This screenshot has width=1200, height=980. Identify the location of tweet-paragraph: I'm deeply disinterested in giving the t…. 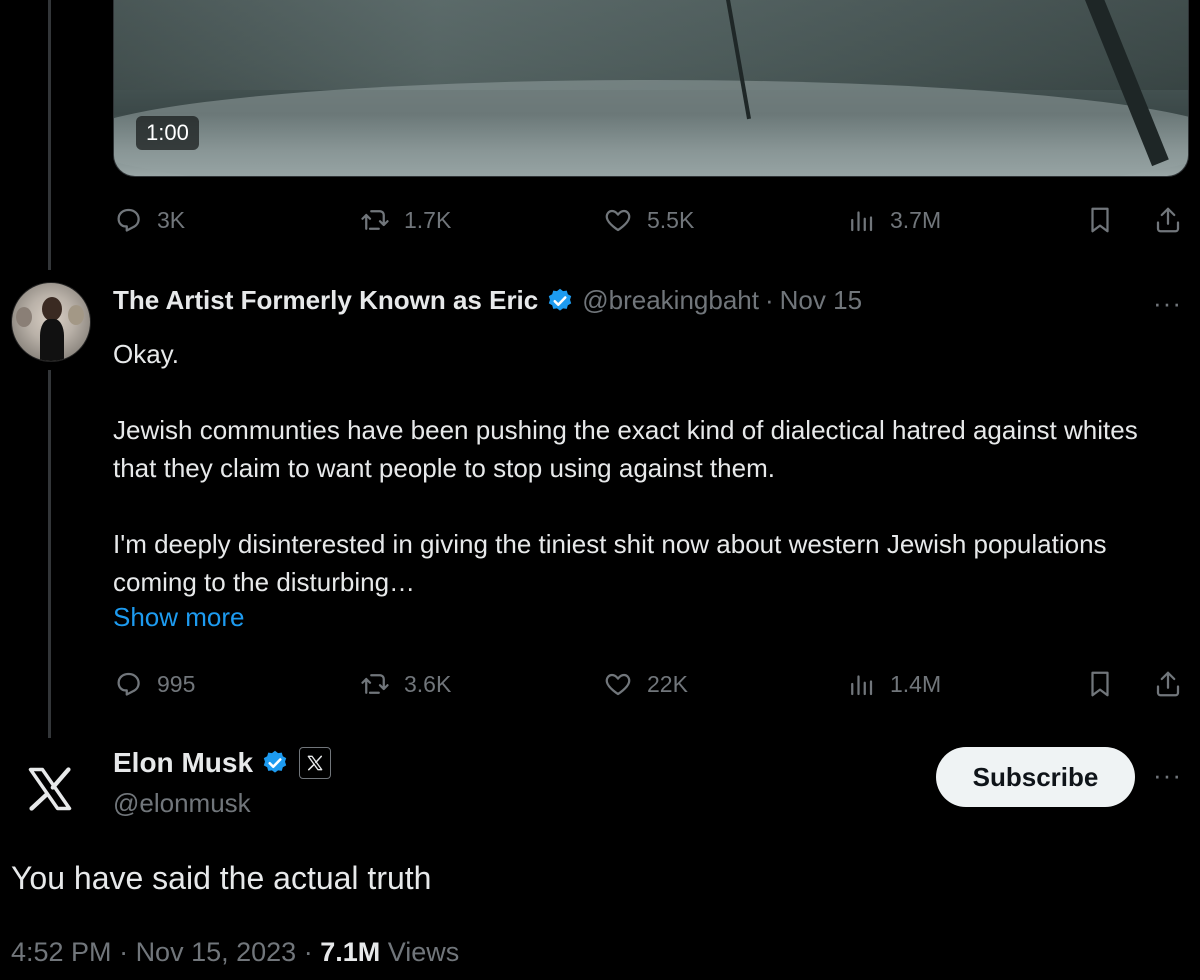
(610, 563).